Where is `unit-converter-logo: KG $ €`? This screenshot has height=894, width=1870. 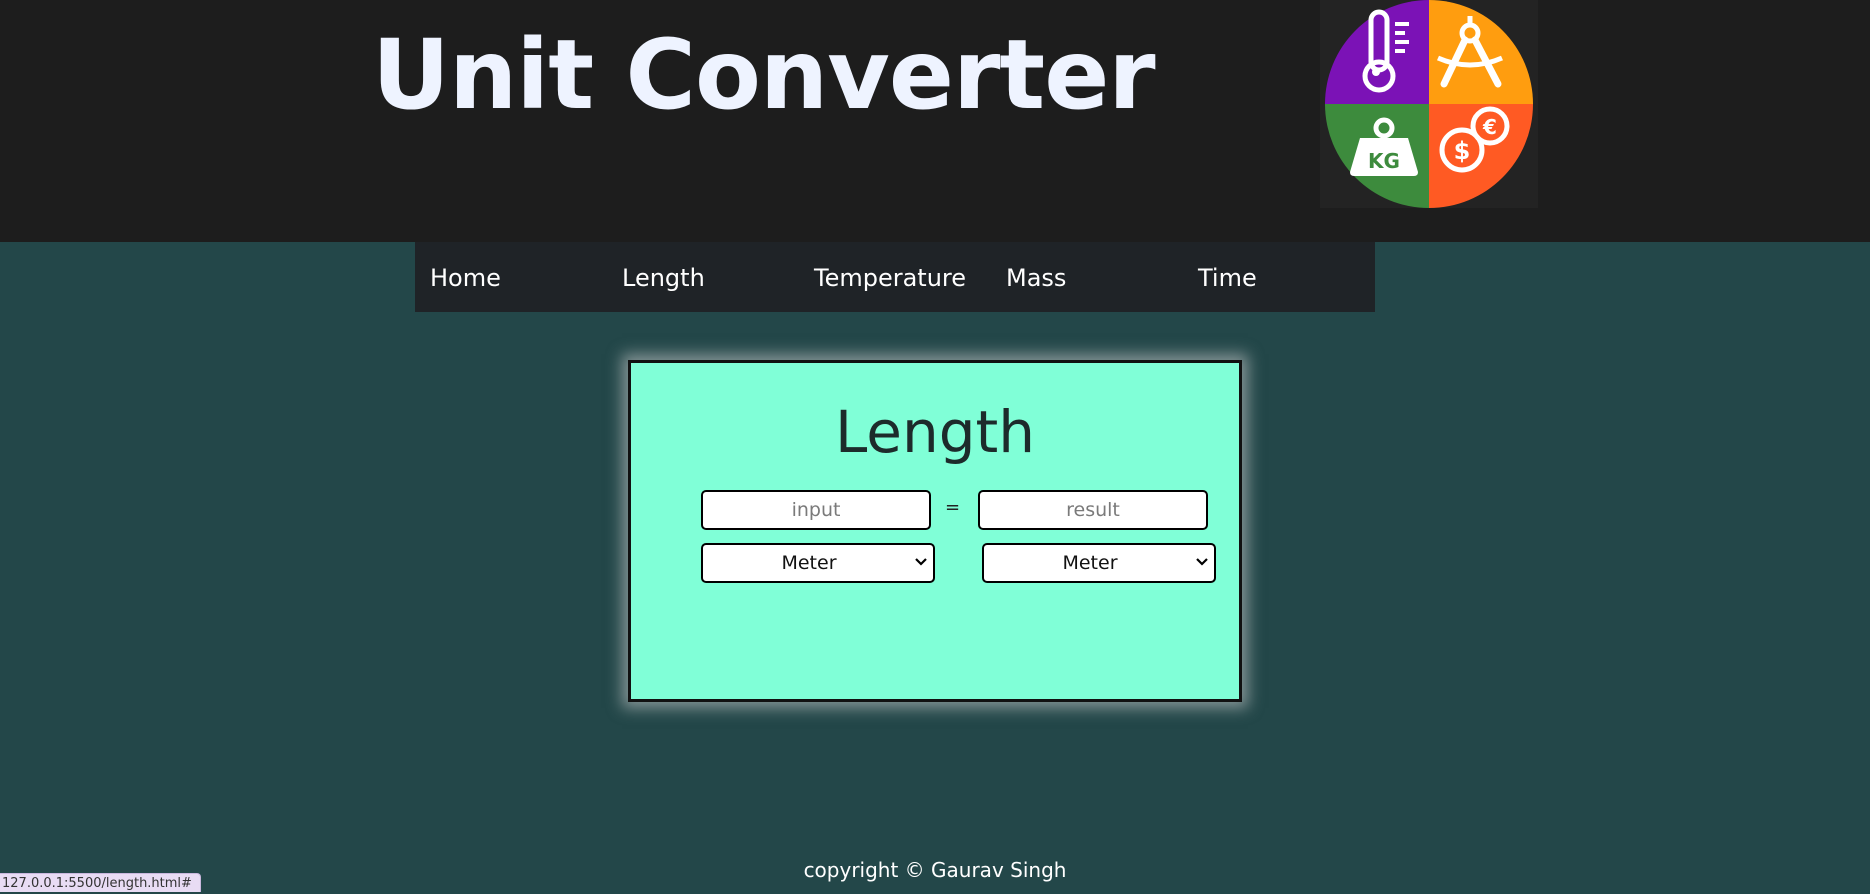
unit-converter-logo: KG $ € is located at coordinates (1429, 104).